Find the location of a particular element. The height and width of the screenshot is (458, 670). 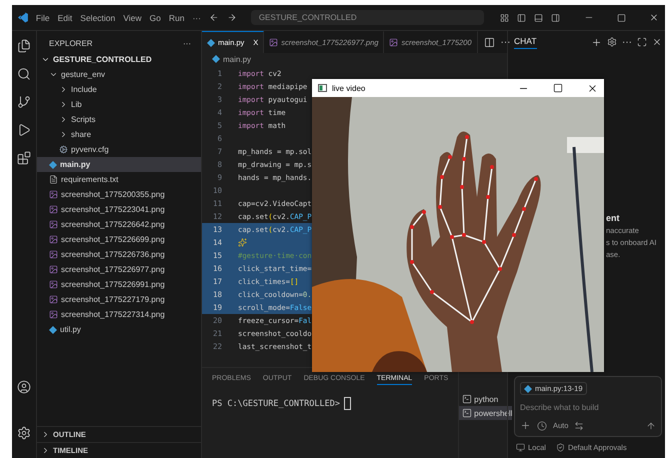

terminal-item: python is located at coordinates (485, 399).